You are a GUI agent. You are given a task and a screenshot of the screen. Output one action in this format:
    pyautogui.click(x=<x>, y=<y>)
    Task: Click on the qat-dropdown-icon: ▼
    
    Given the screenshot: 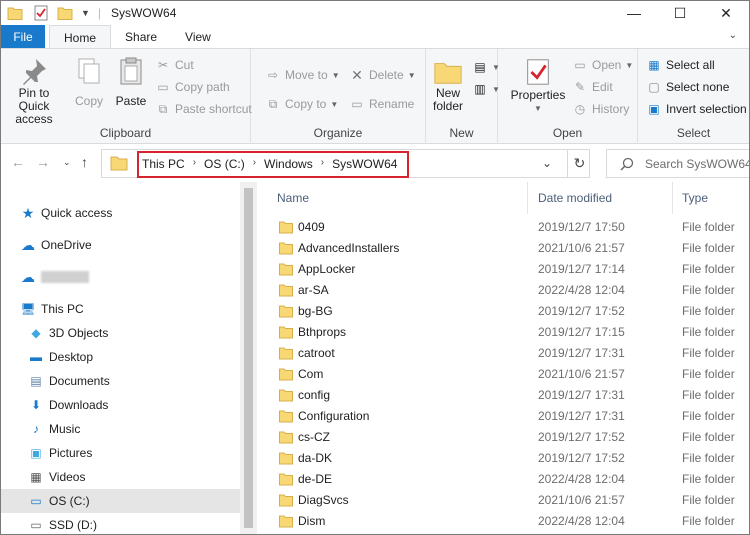 What is the action you would take?
    pyautogui.click(x=85, y=13)
    